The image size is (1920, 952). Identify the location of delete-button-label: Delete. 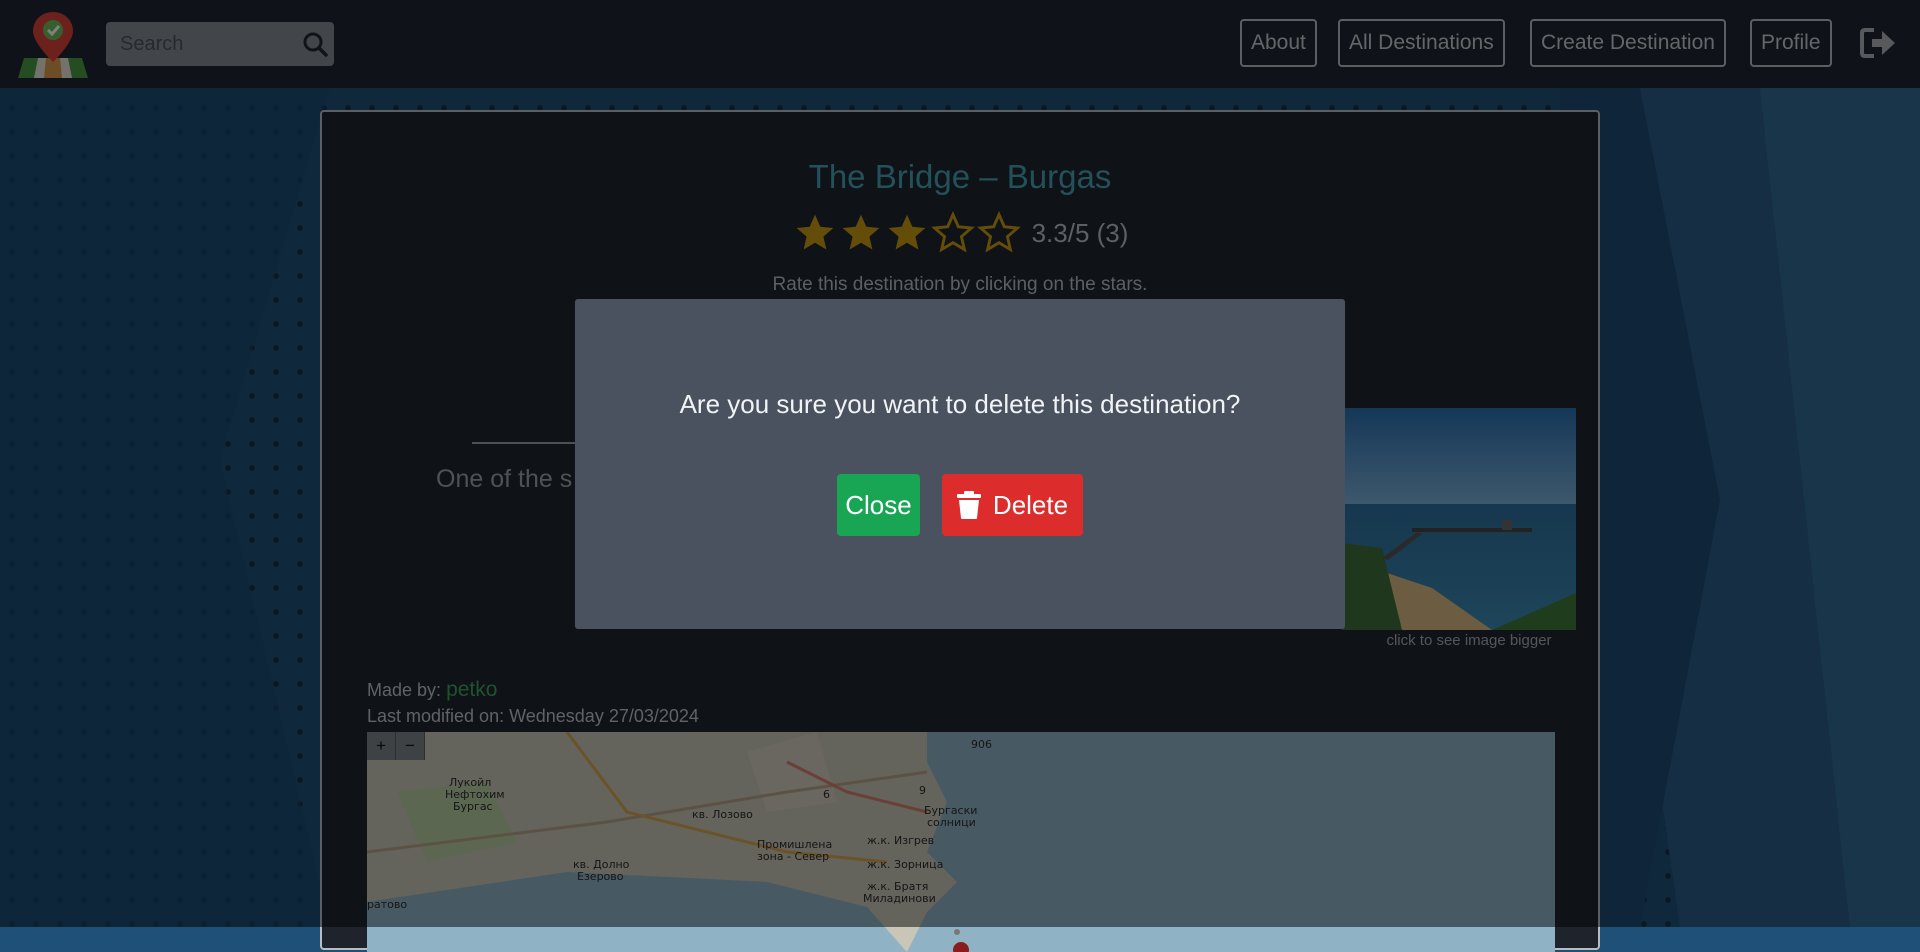
(1030, 504).